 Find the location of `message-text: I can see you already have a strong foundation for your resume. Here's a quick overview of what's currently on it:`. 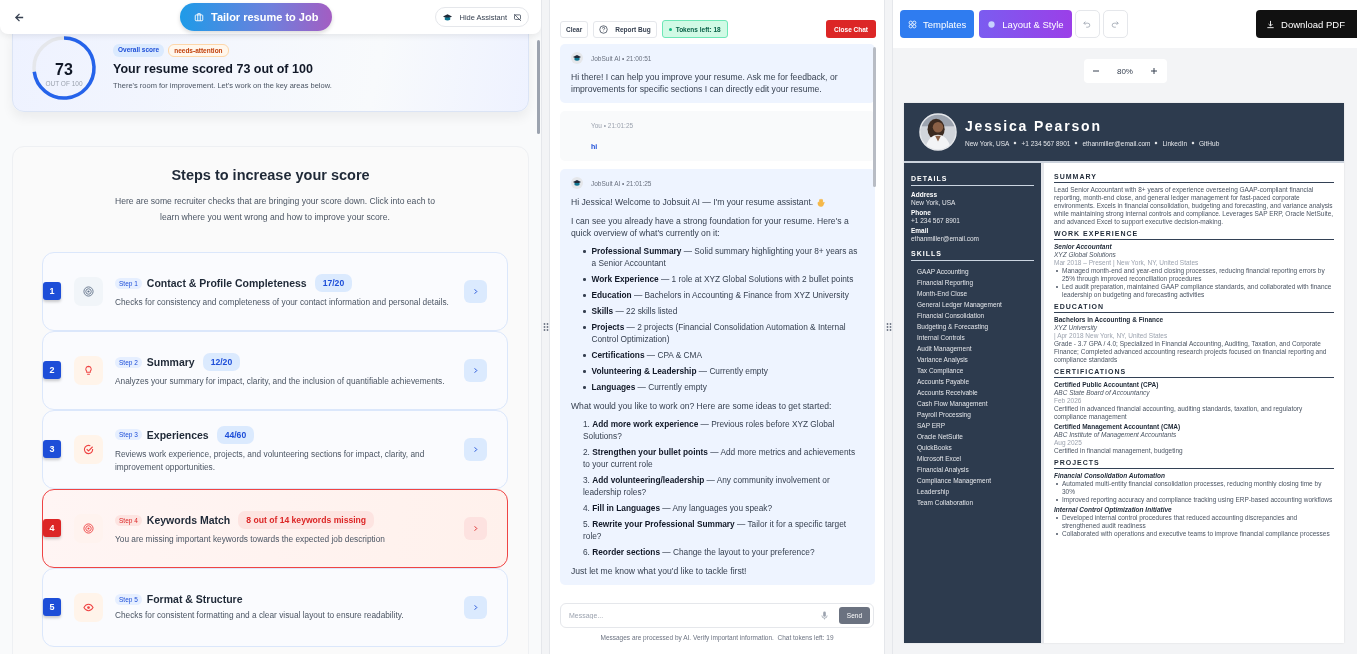

message-text: I can see you already have a strong foundation for your resume. Here's a quick overview of what's currently on it: is located at coordinates (710, 227).